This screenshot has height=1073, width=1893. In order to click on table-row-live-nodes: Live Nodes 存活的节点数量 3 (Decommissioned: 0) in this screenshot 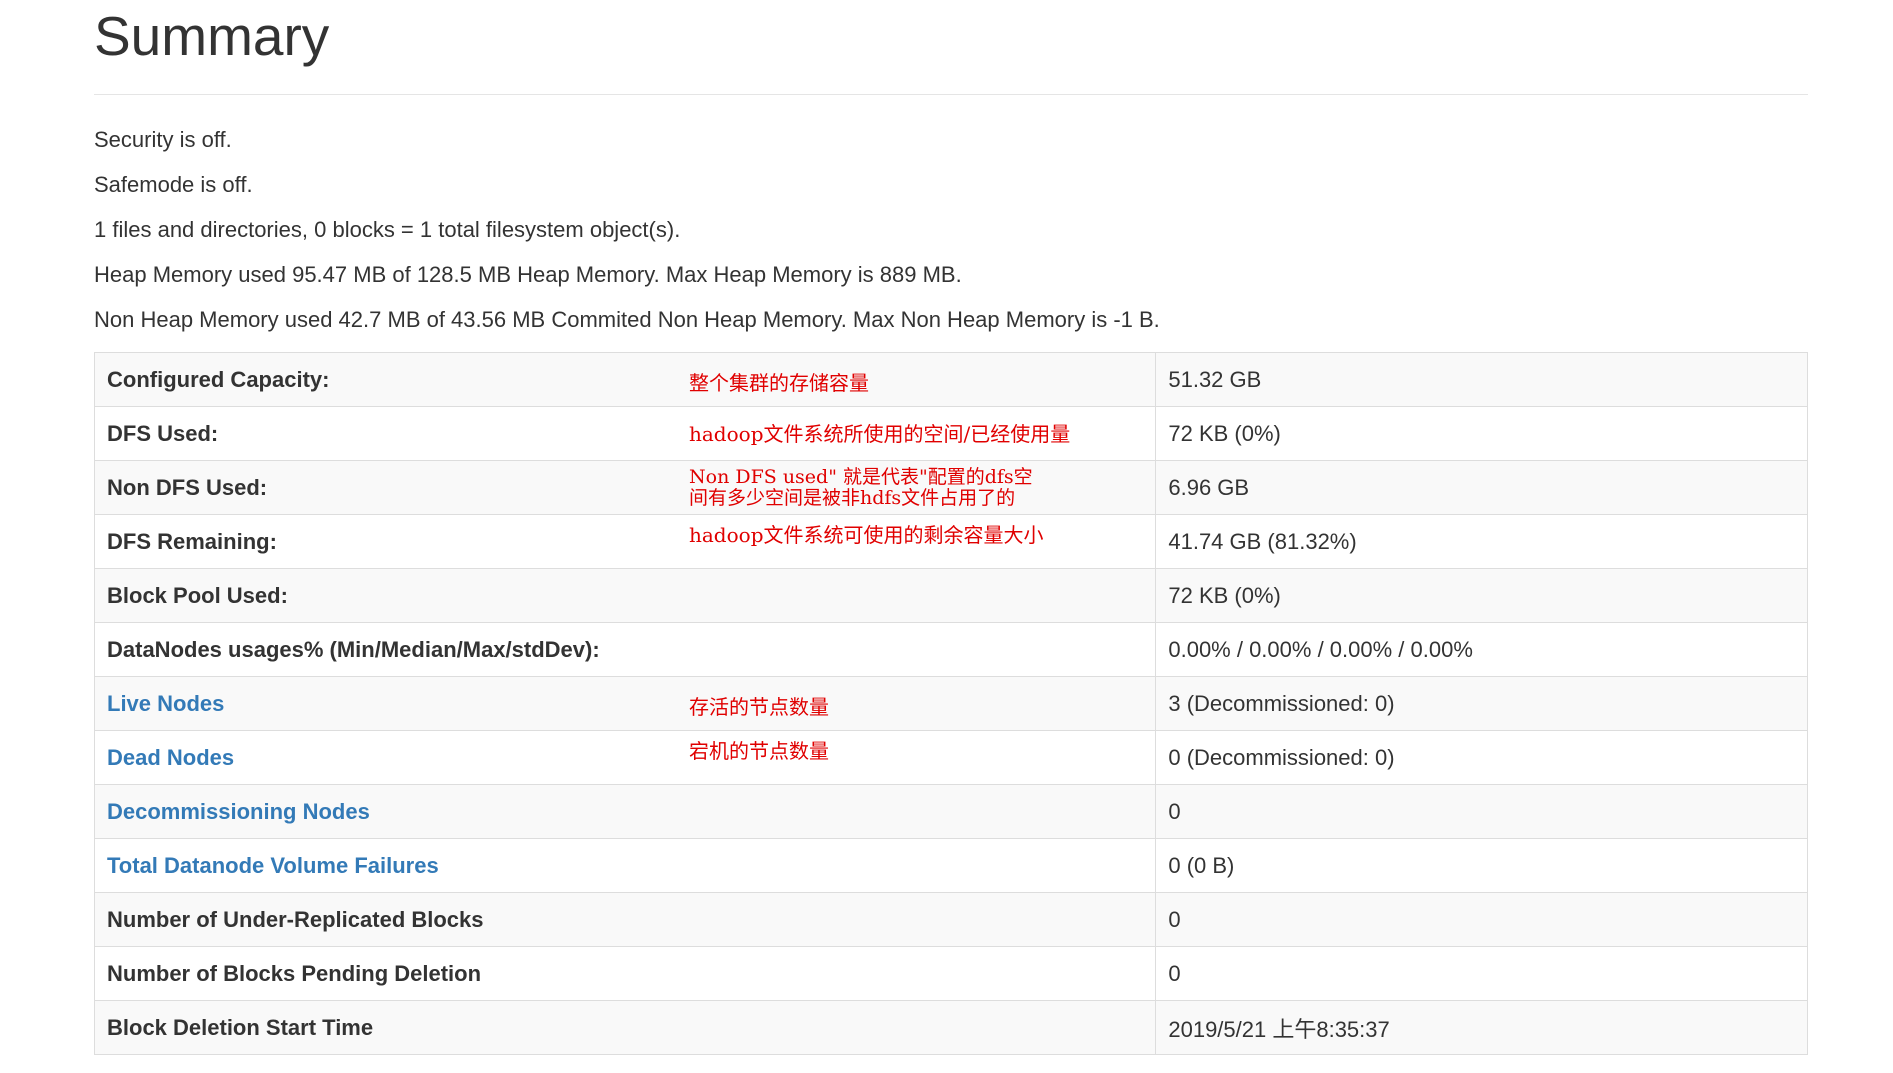, I will do `click(950, 703)`.